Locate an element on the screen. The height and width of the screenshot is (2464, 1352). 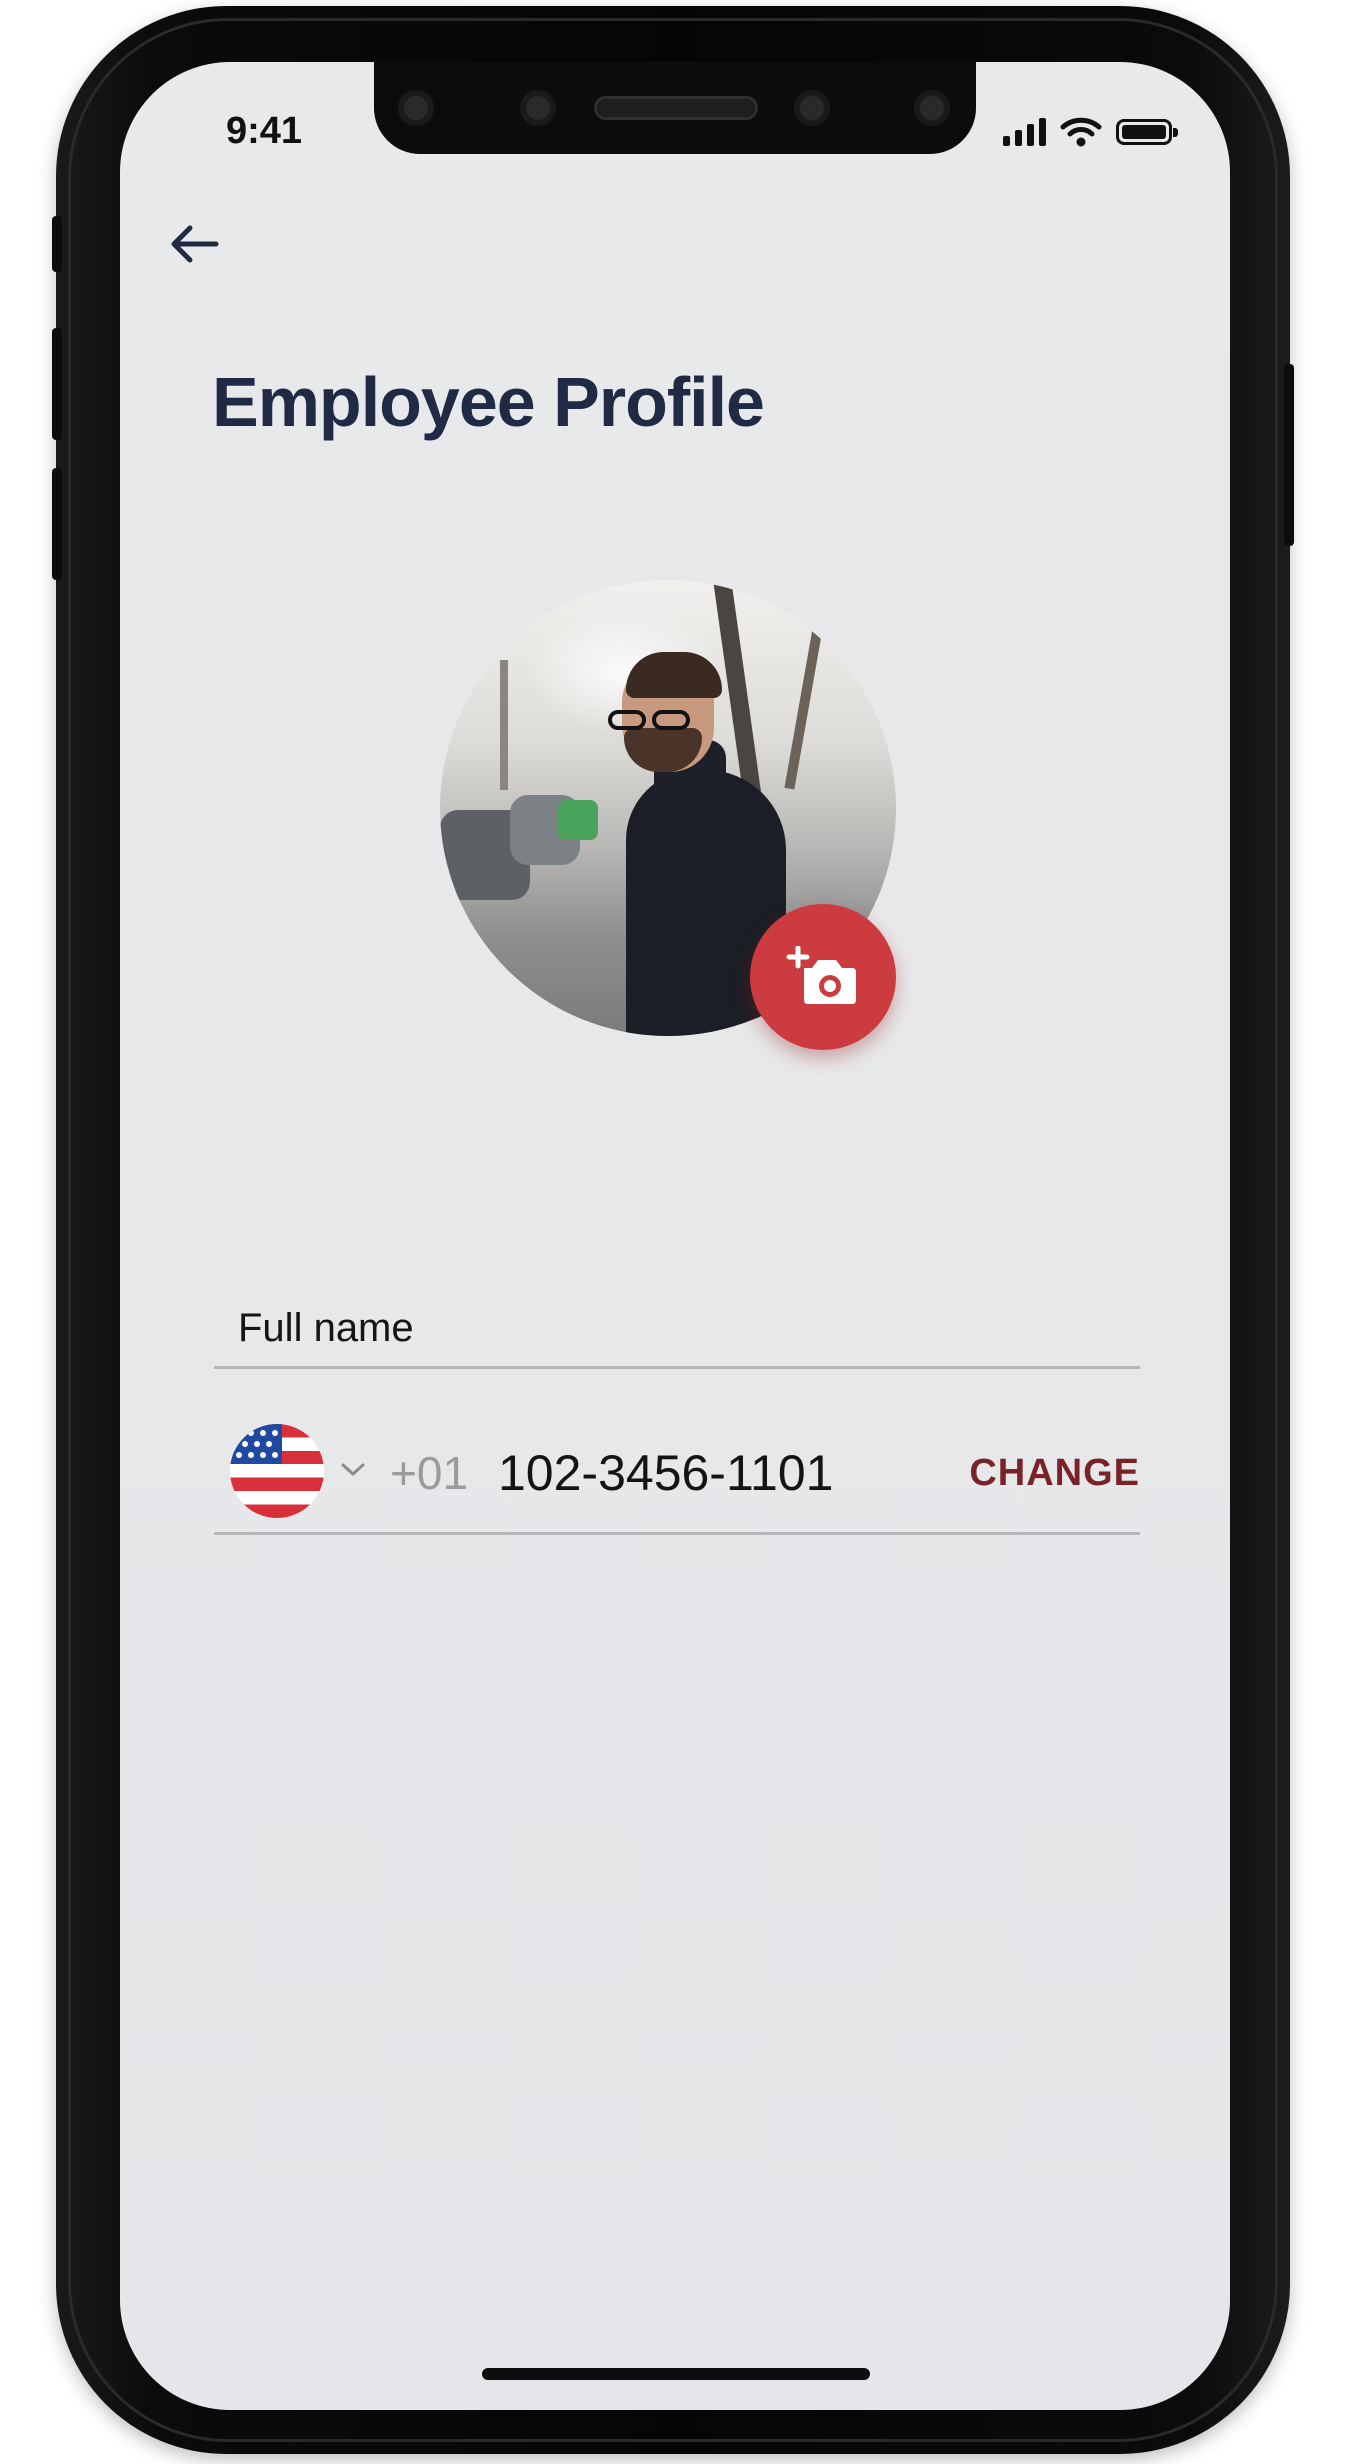
status-time: 9:41 is located at coordinates (264, 131).